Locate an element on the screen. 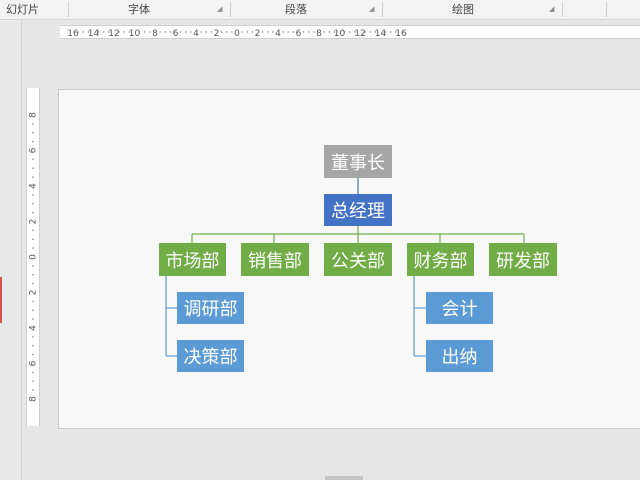 The height and width of the screenshot is (480, 640). org-node-research: 调研部 is located at coordinates (210, 308).